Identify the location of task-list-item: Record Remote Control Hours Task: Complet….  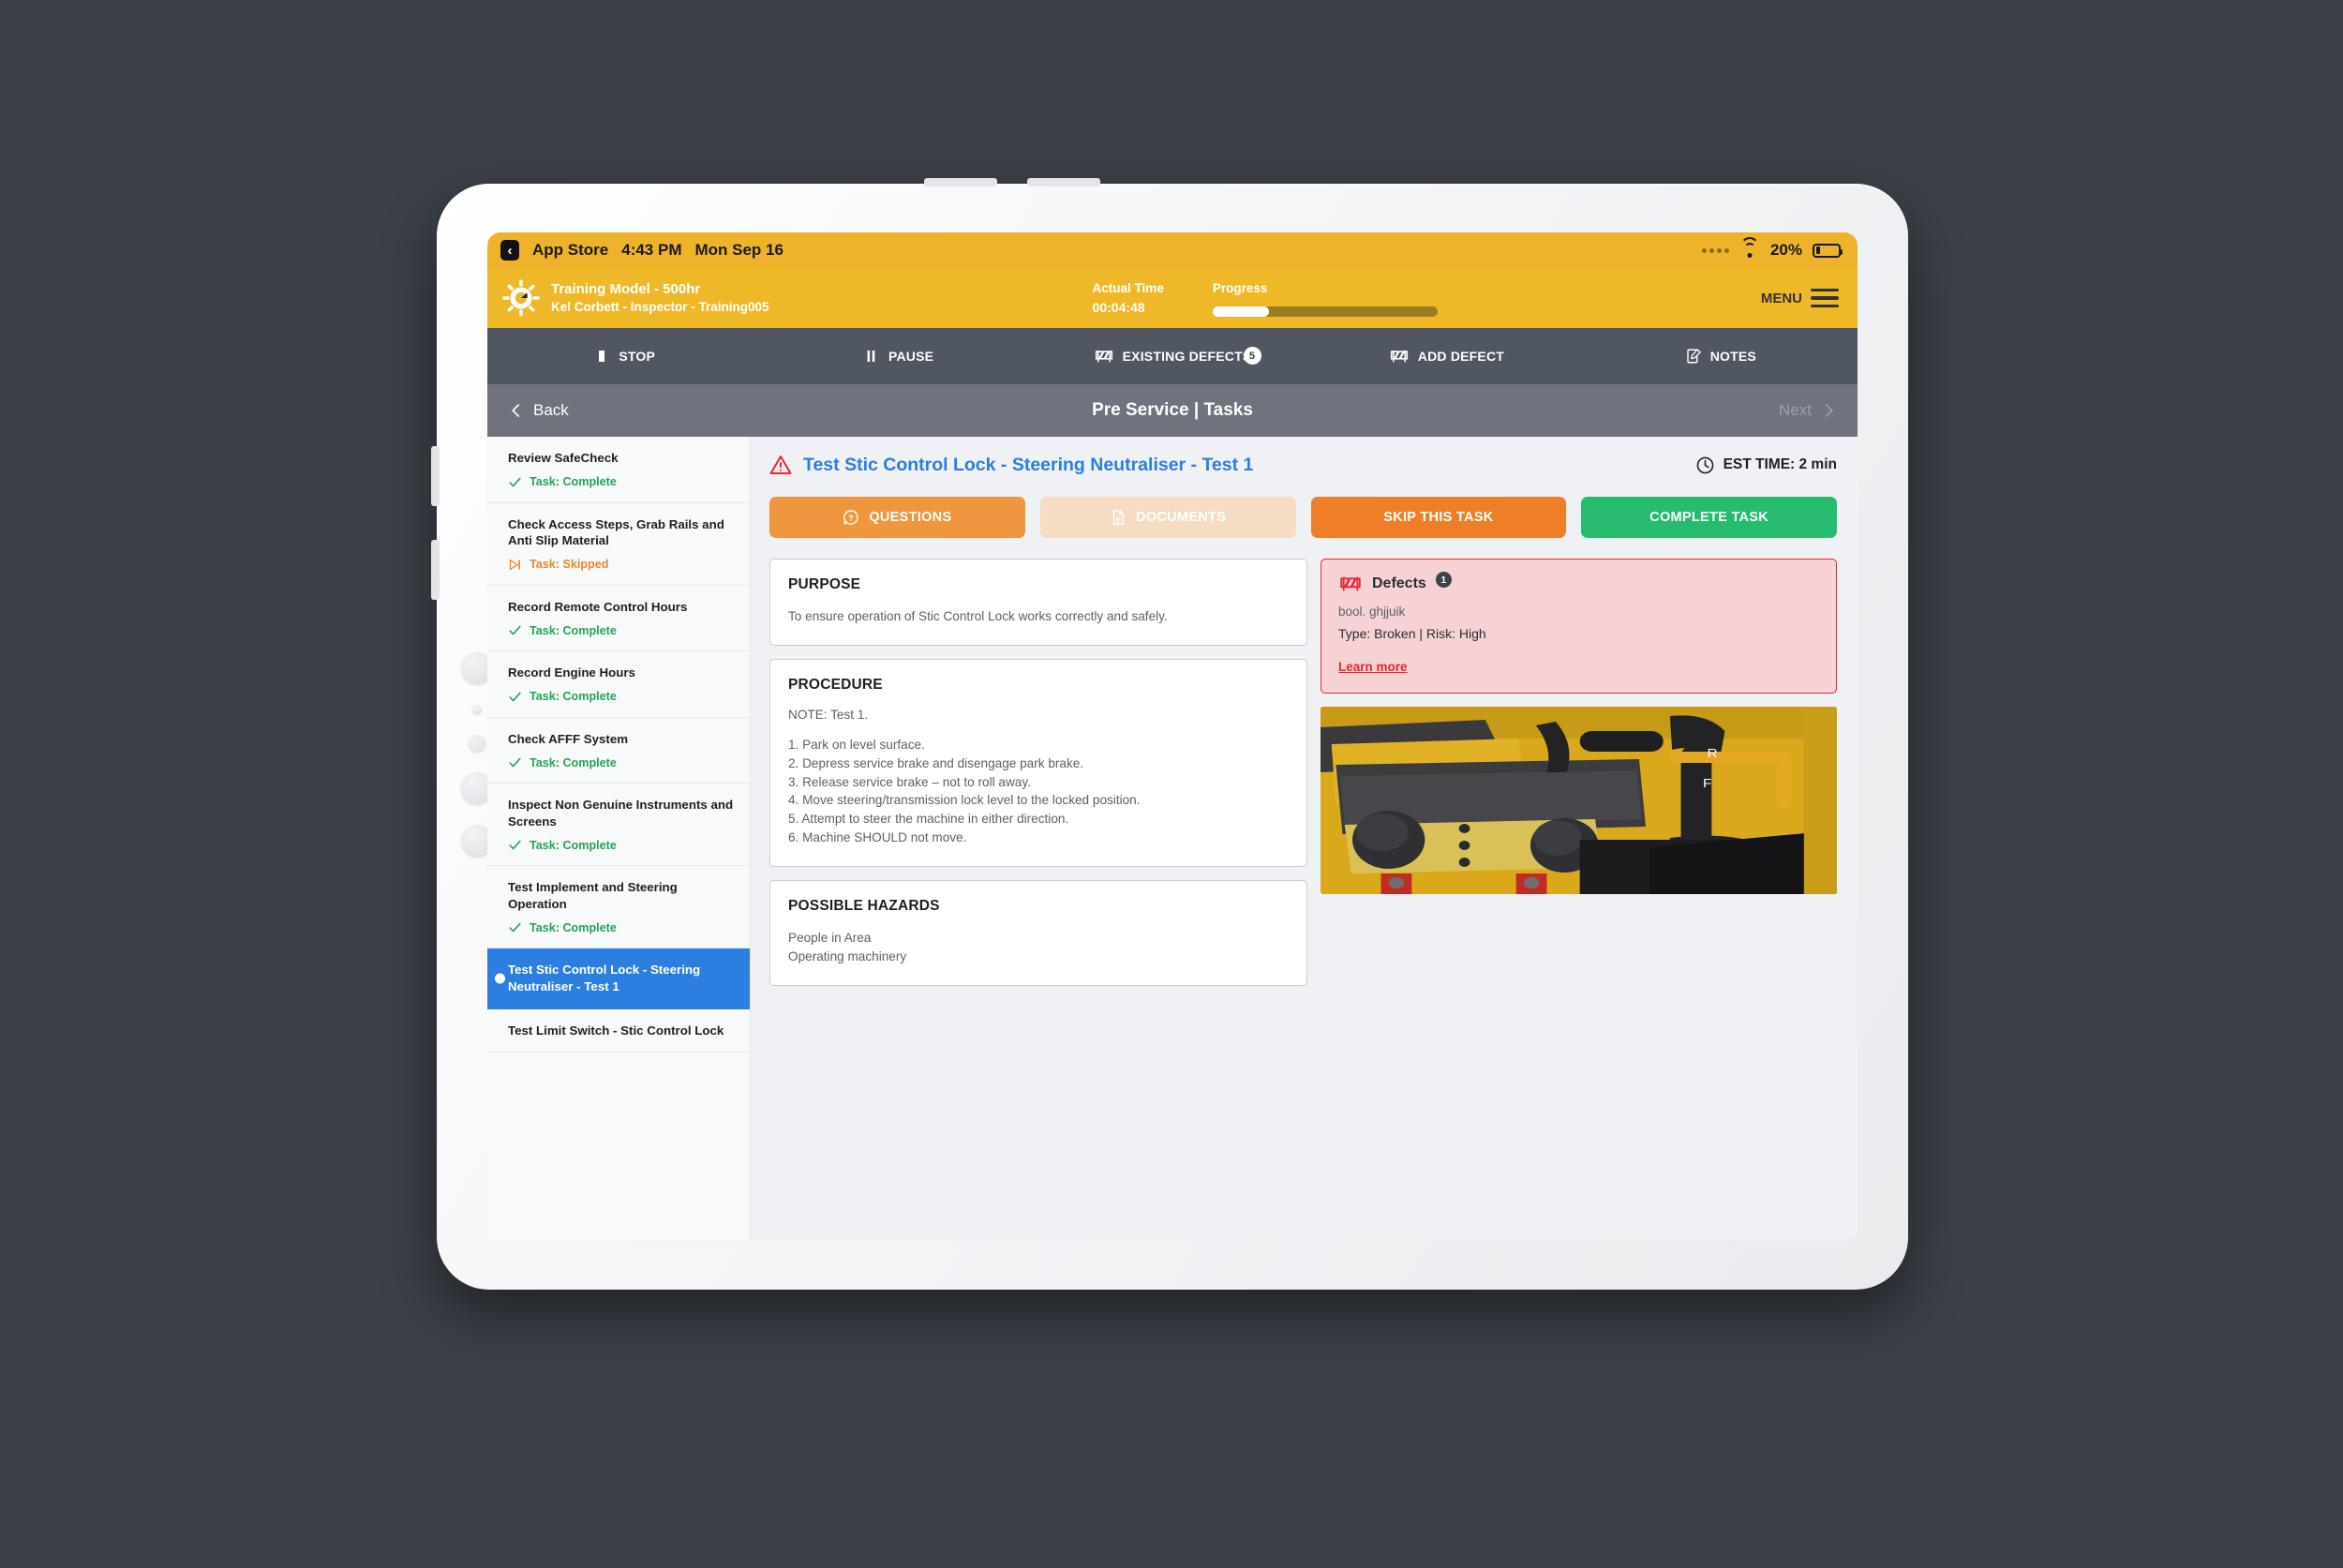
(618, 619).